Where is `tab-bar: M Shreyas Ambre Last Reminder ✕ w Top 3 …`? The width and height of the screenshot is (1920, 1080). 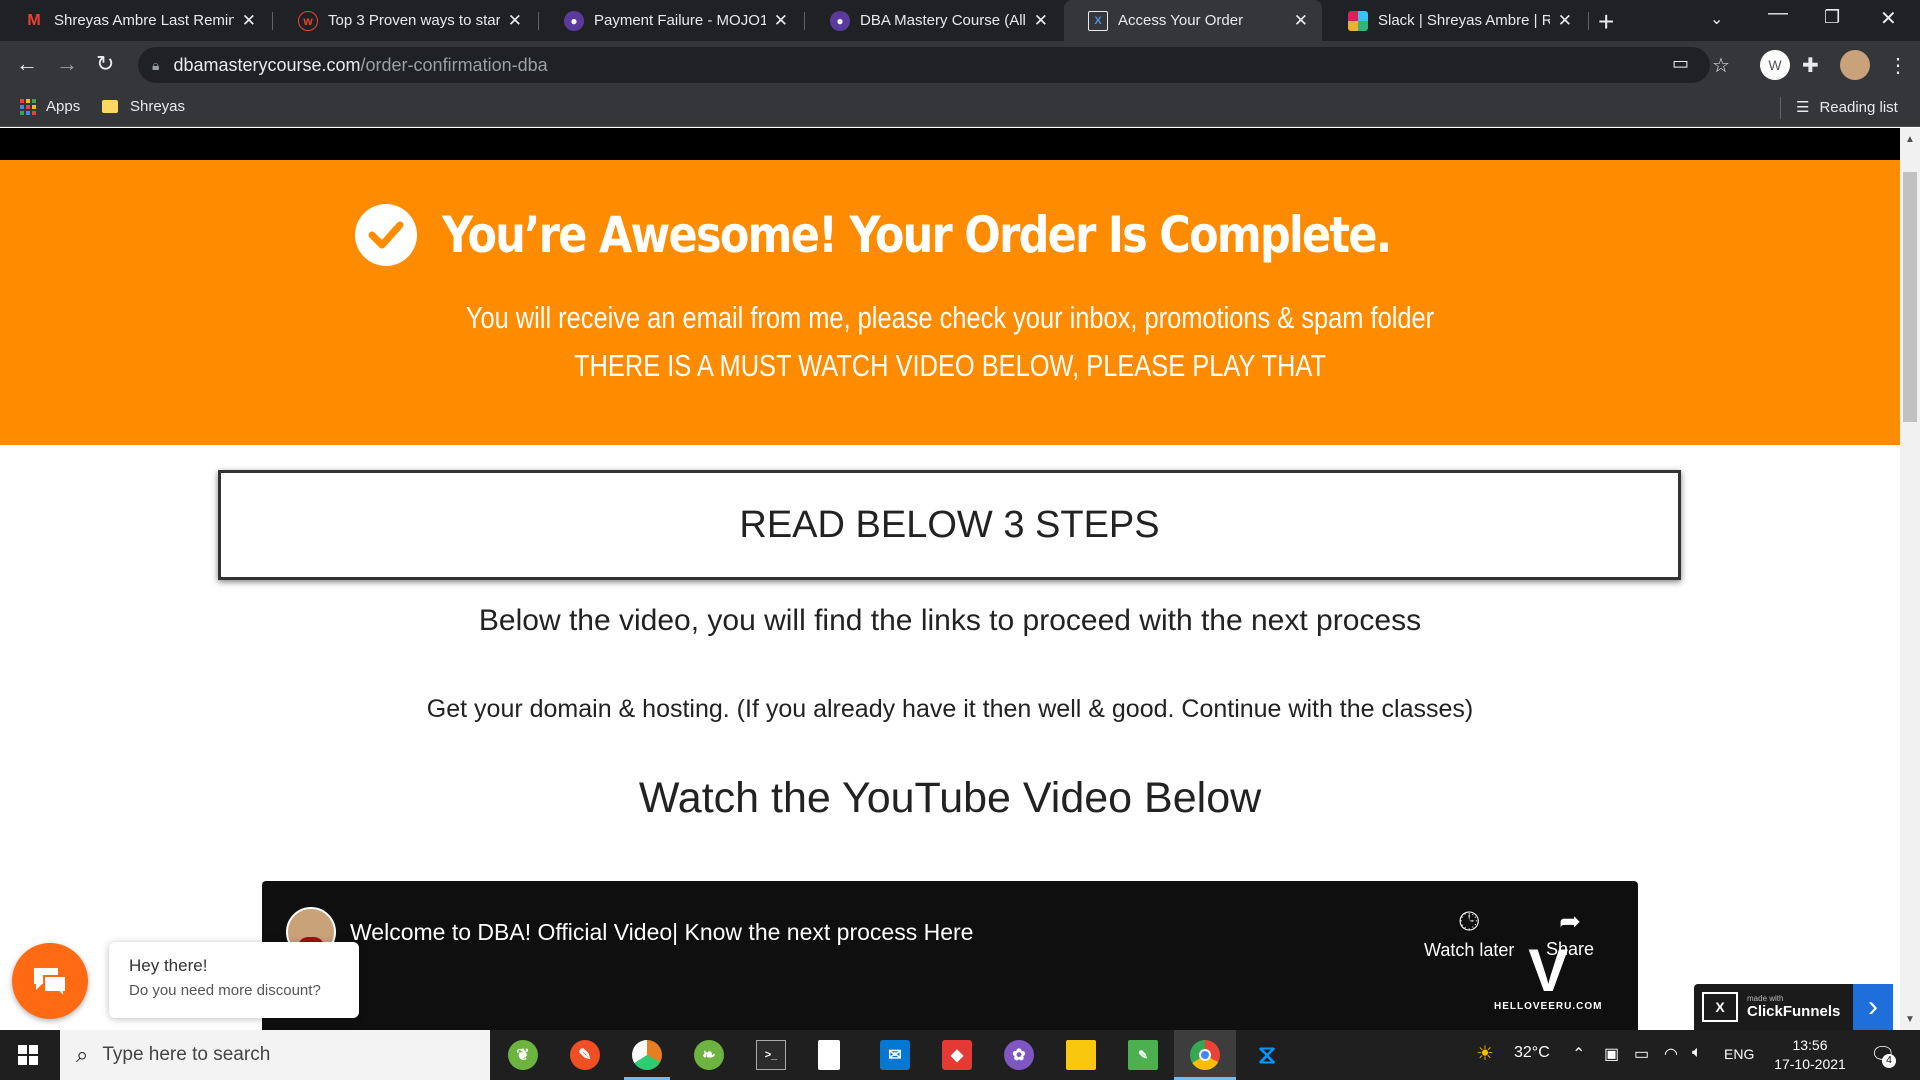
tab-bar: M Shreyas Ambre Last Reminder ✕ w Top 3 … is located at coordinates (960, 20).